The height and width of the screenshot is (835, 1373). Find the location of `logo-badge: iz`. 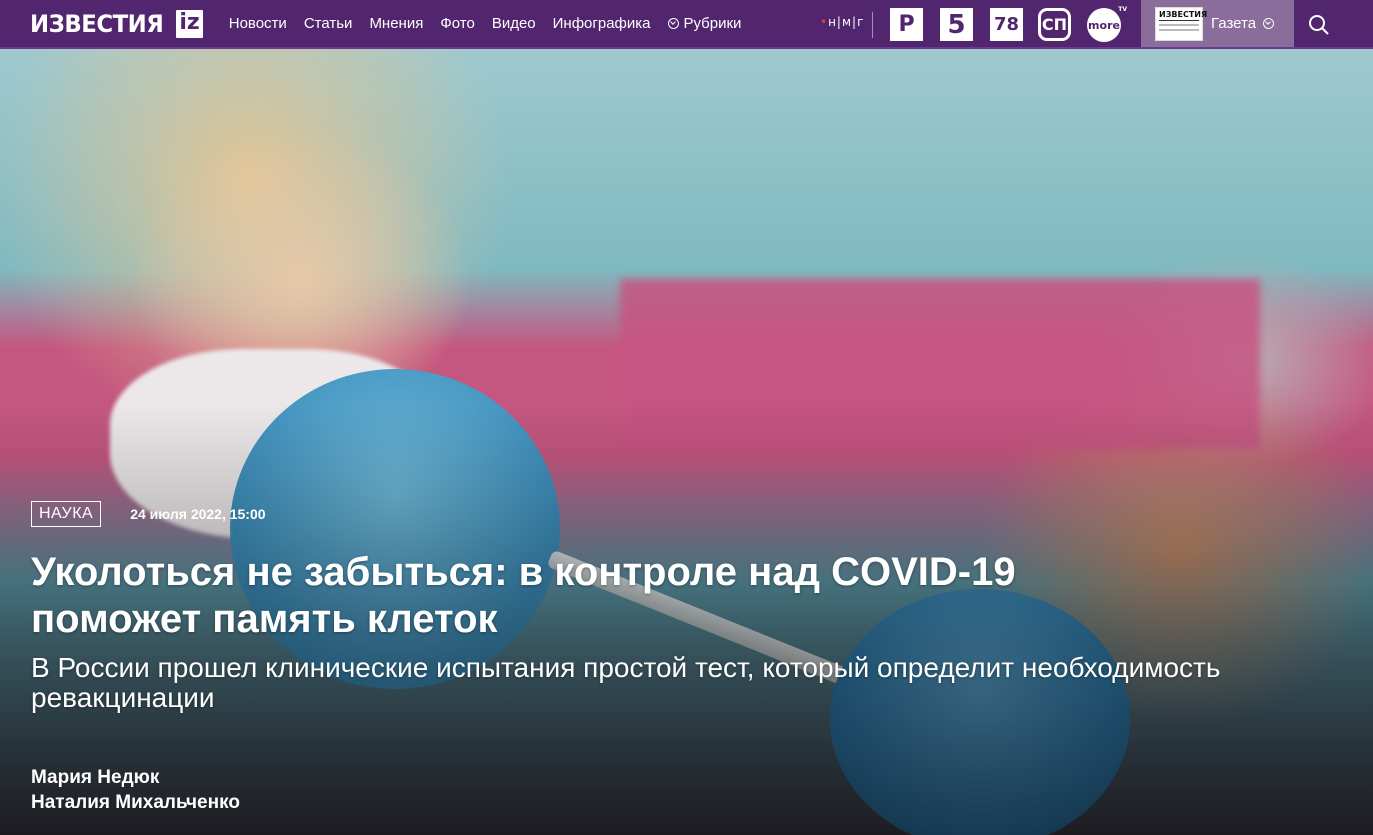

logo-badge: iz is located at coordinates (189, 23).